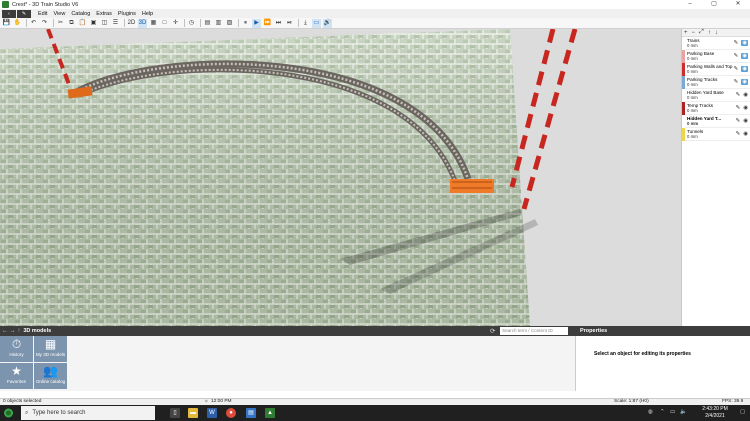 This screenshot has height=421, width=750. Describe the element at coordinates (305, 23) in the screenshot. I see `download-icon: ⤓` at that location.